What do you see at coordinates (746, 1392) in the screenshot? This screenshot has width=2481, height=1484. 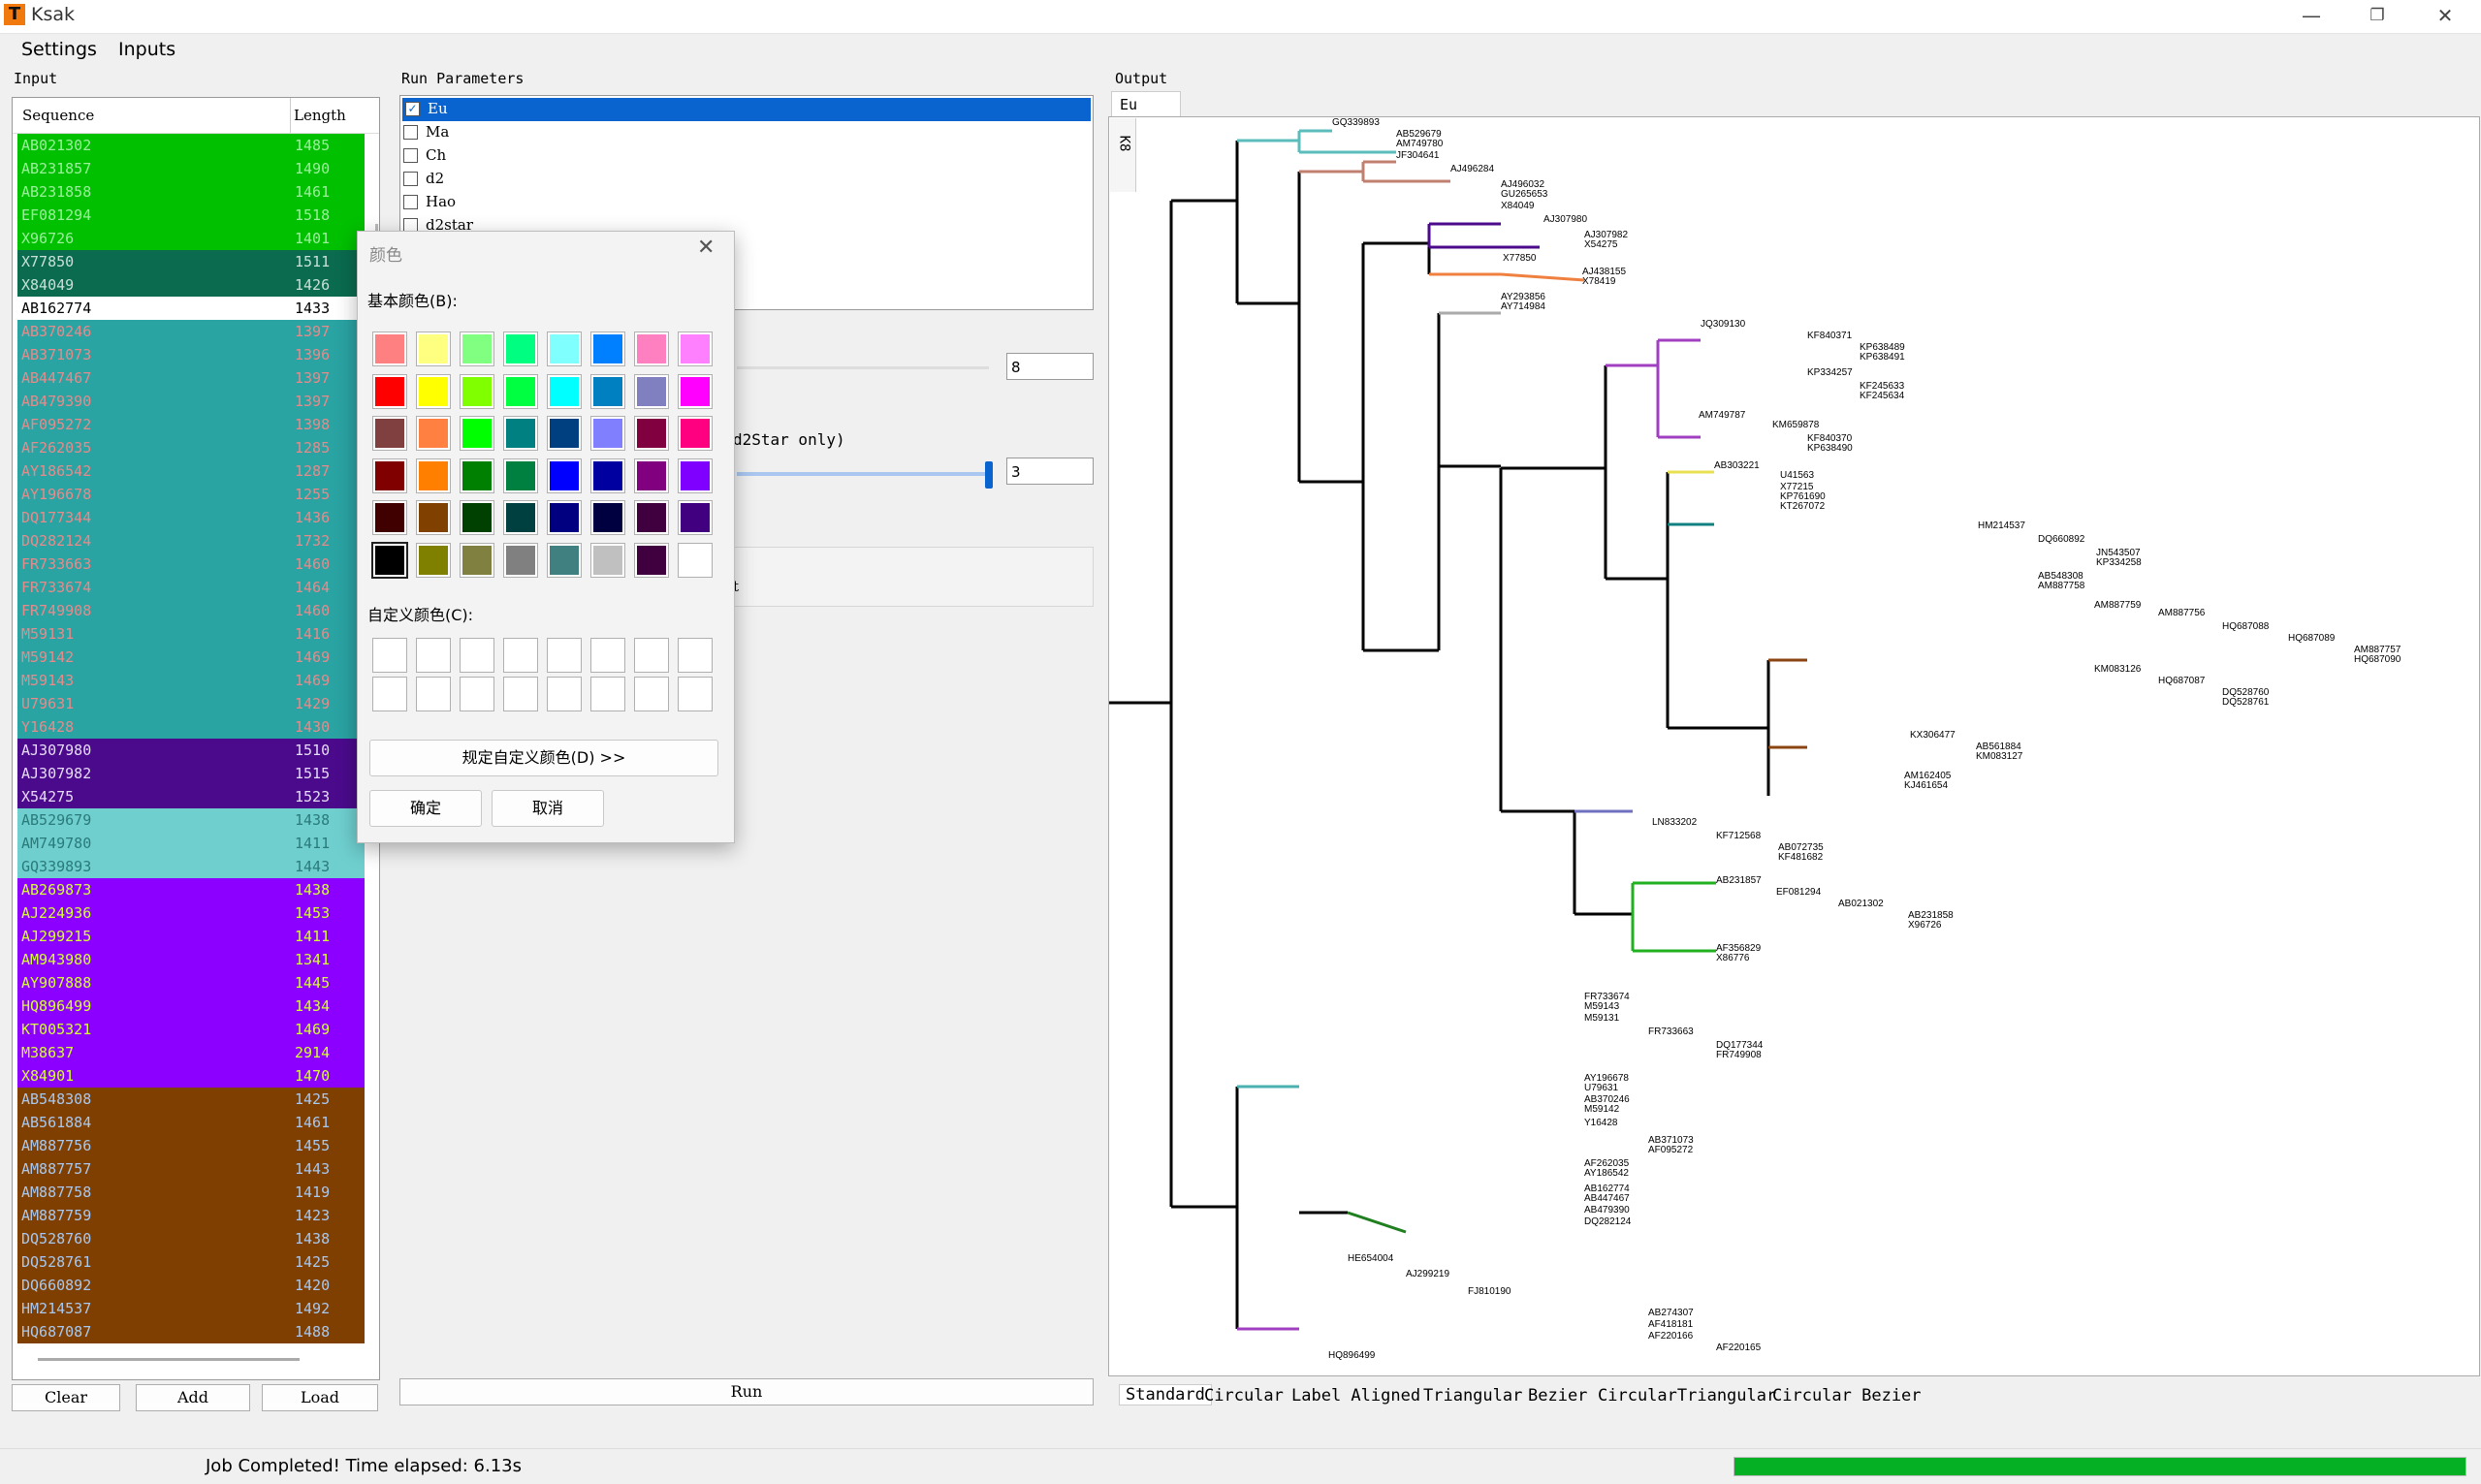 I see `run-button: Run` at bounding box center [746, 1392].